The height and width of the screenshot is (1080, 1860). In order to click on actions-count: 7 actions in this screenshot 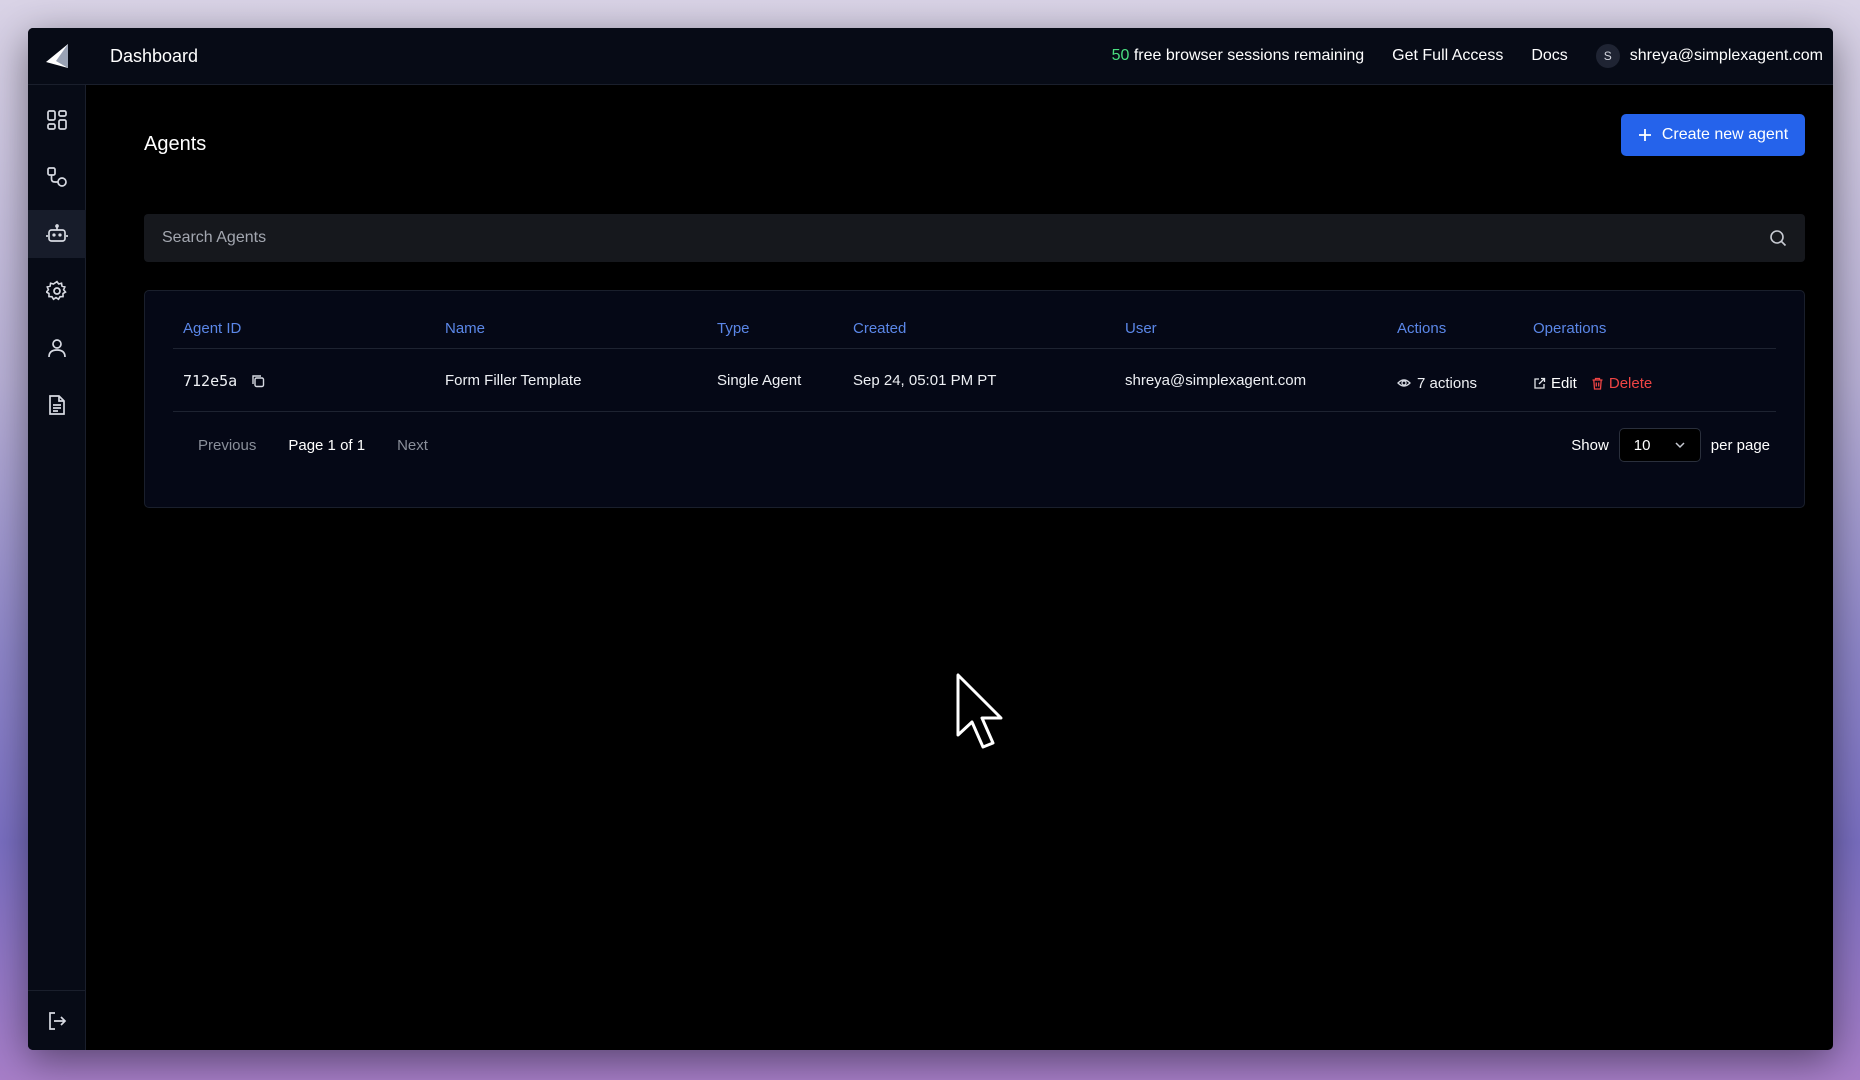, I will do `click(1447, 383)`.